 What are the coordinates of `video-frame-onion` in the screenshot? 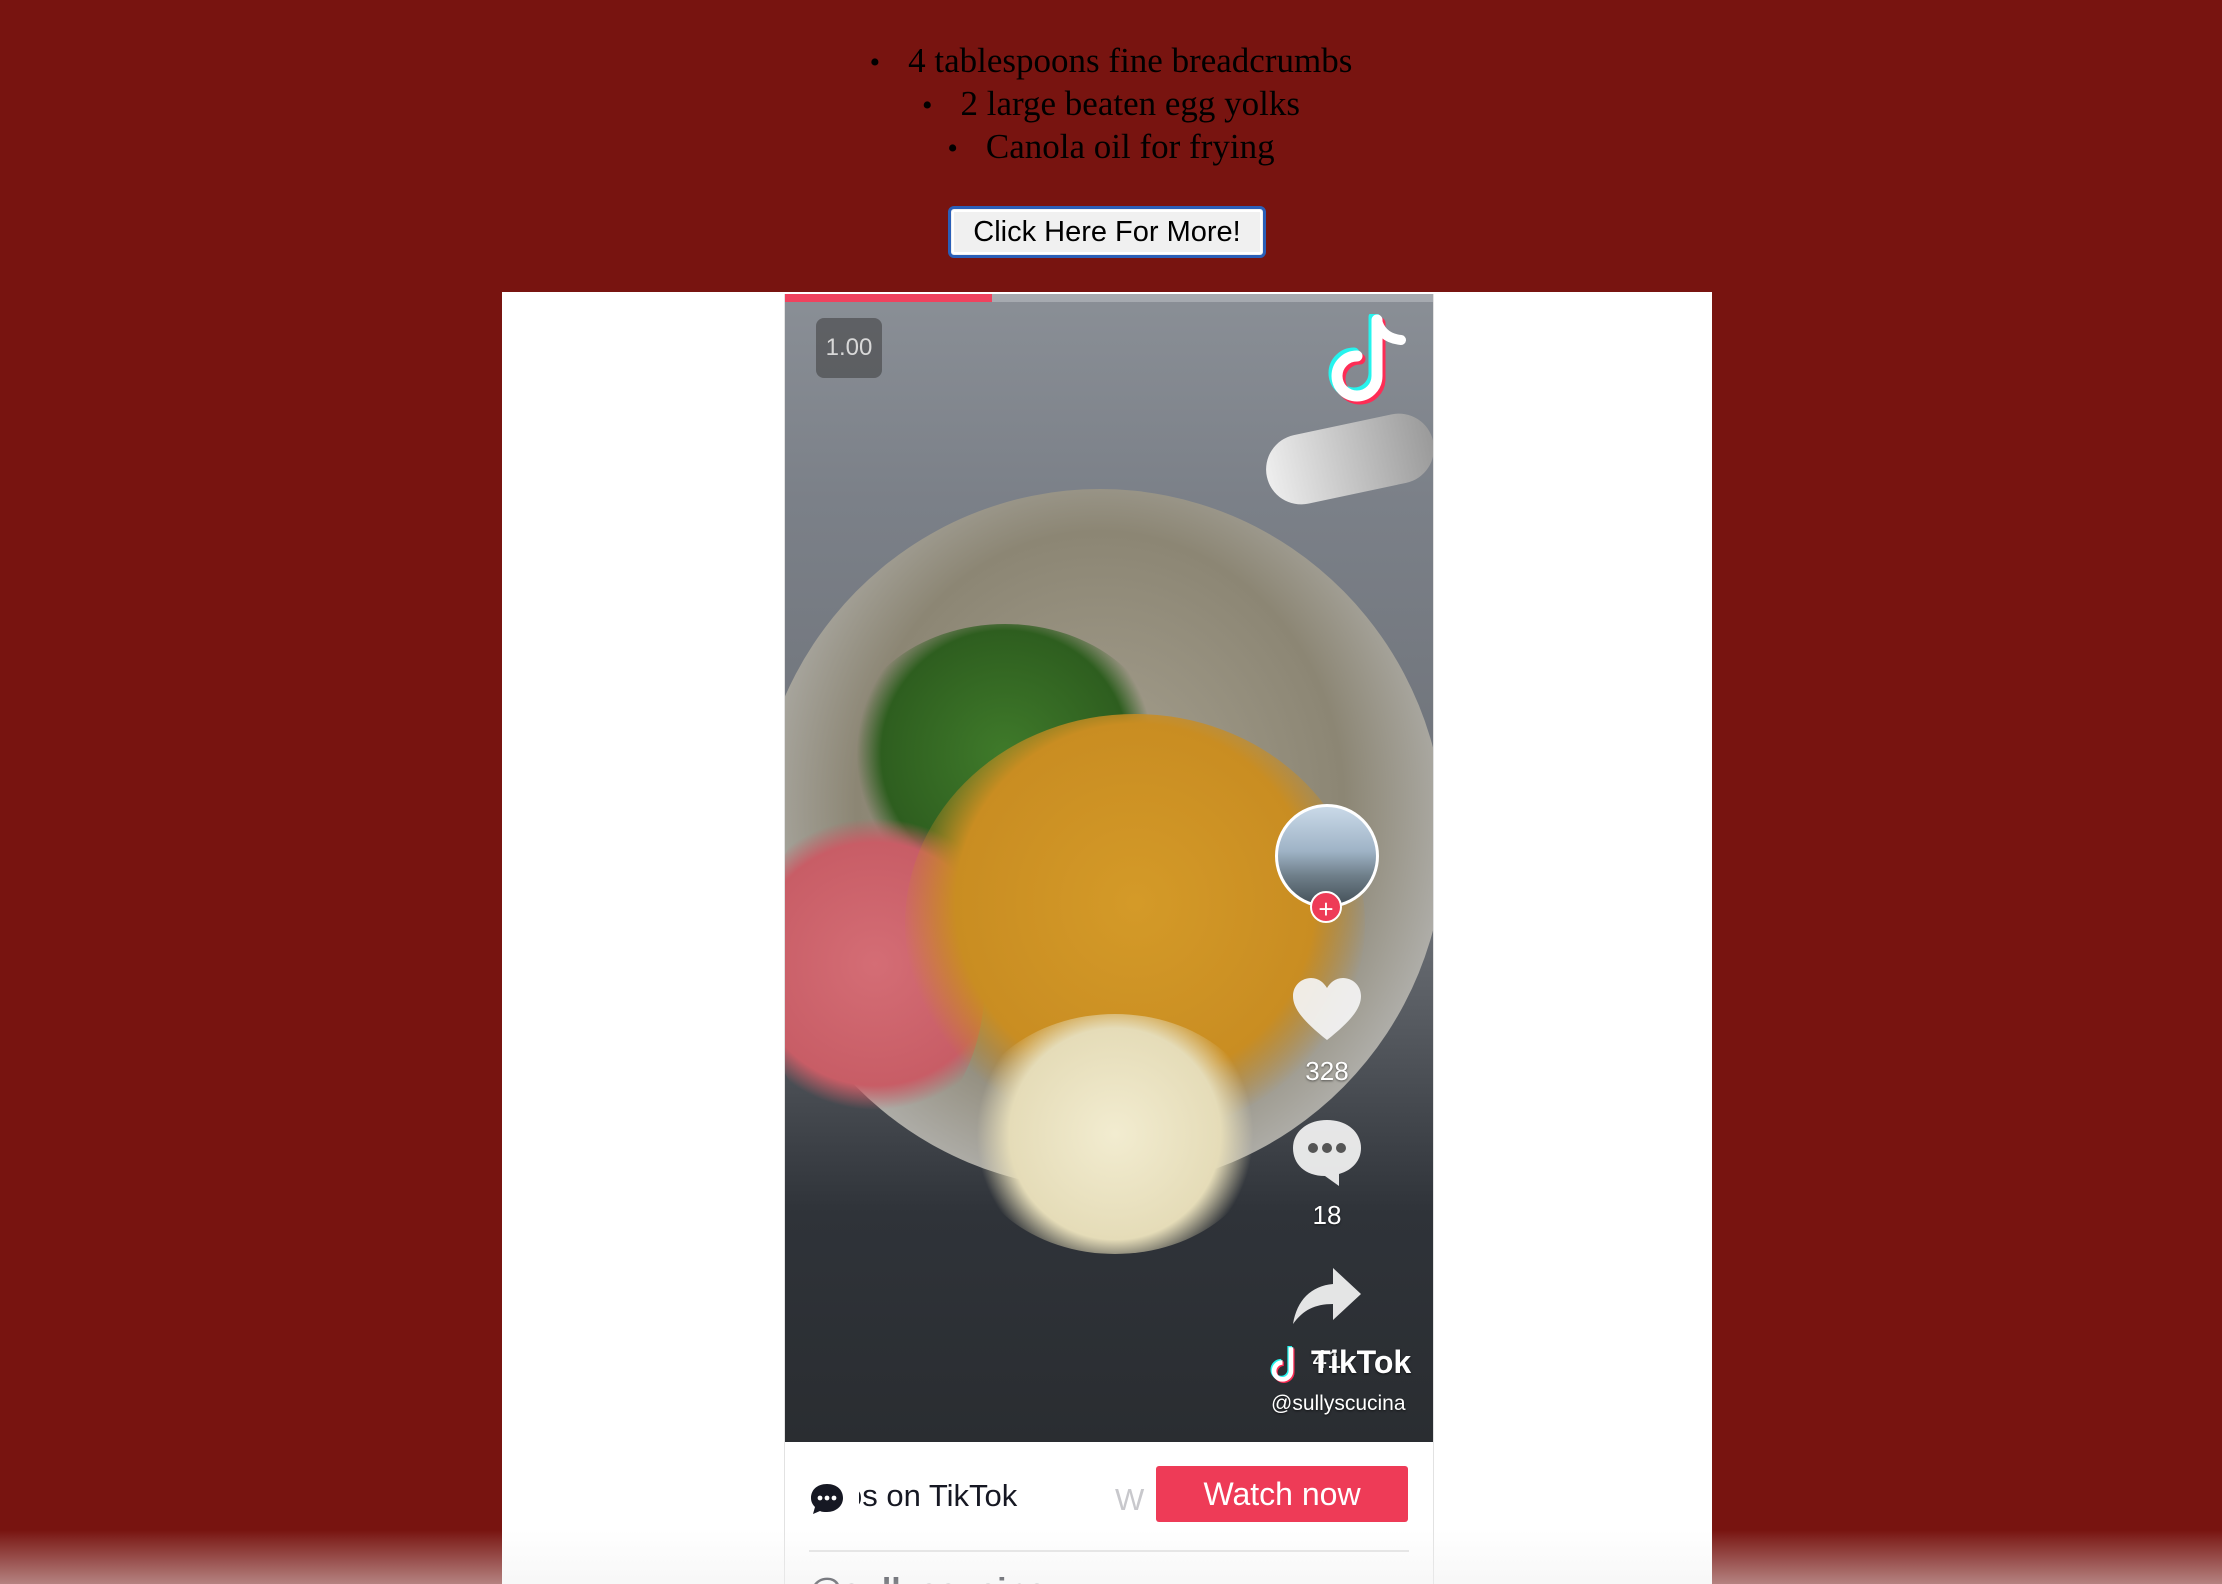 It's located at (1115, 1134).